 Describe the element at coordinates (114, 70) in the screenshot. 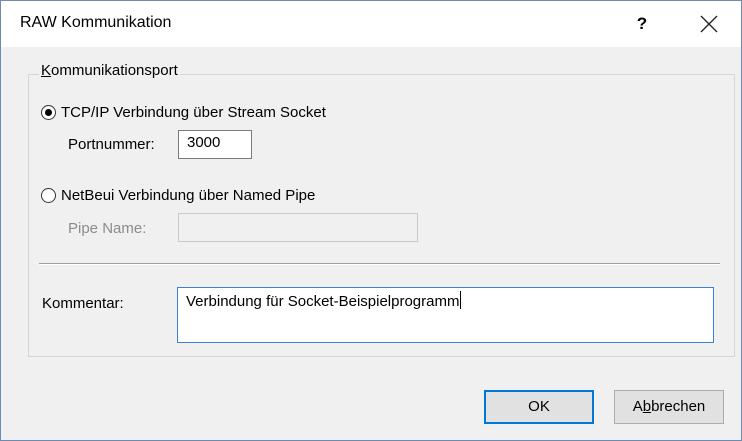

I see `legend-text: ommunikationsport` at that location.